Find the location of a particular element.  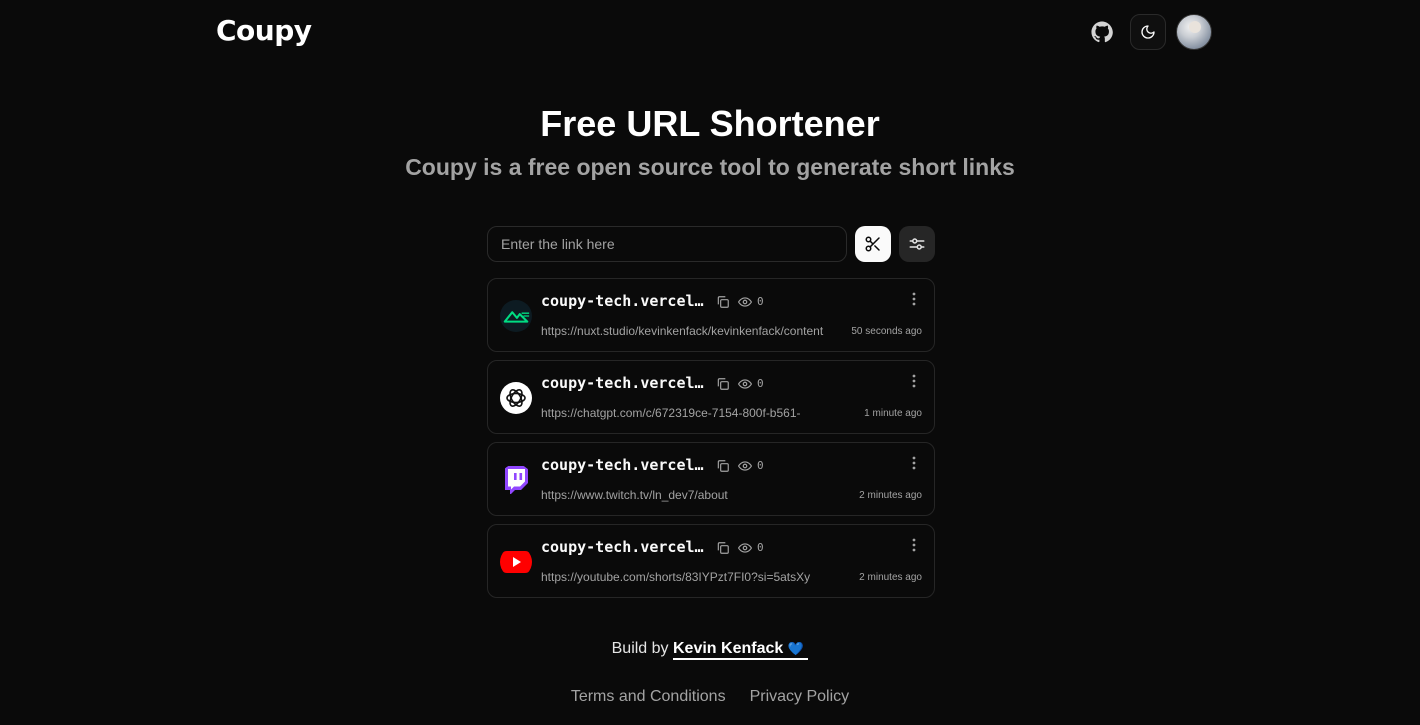

logo: Coupy is located at coordinates (264, 30).